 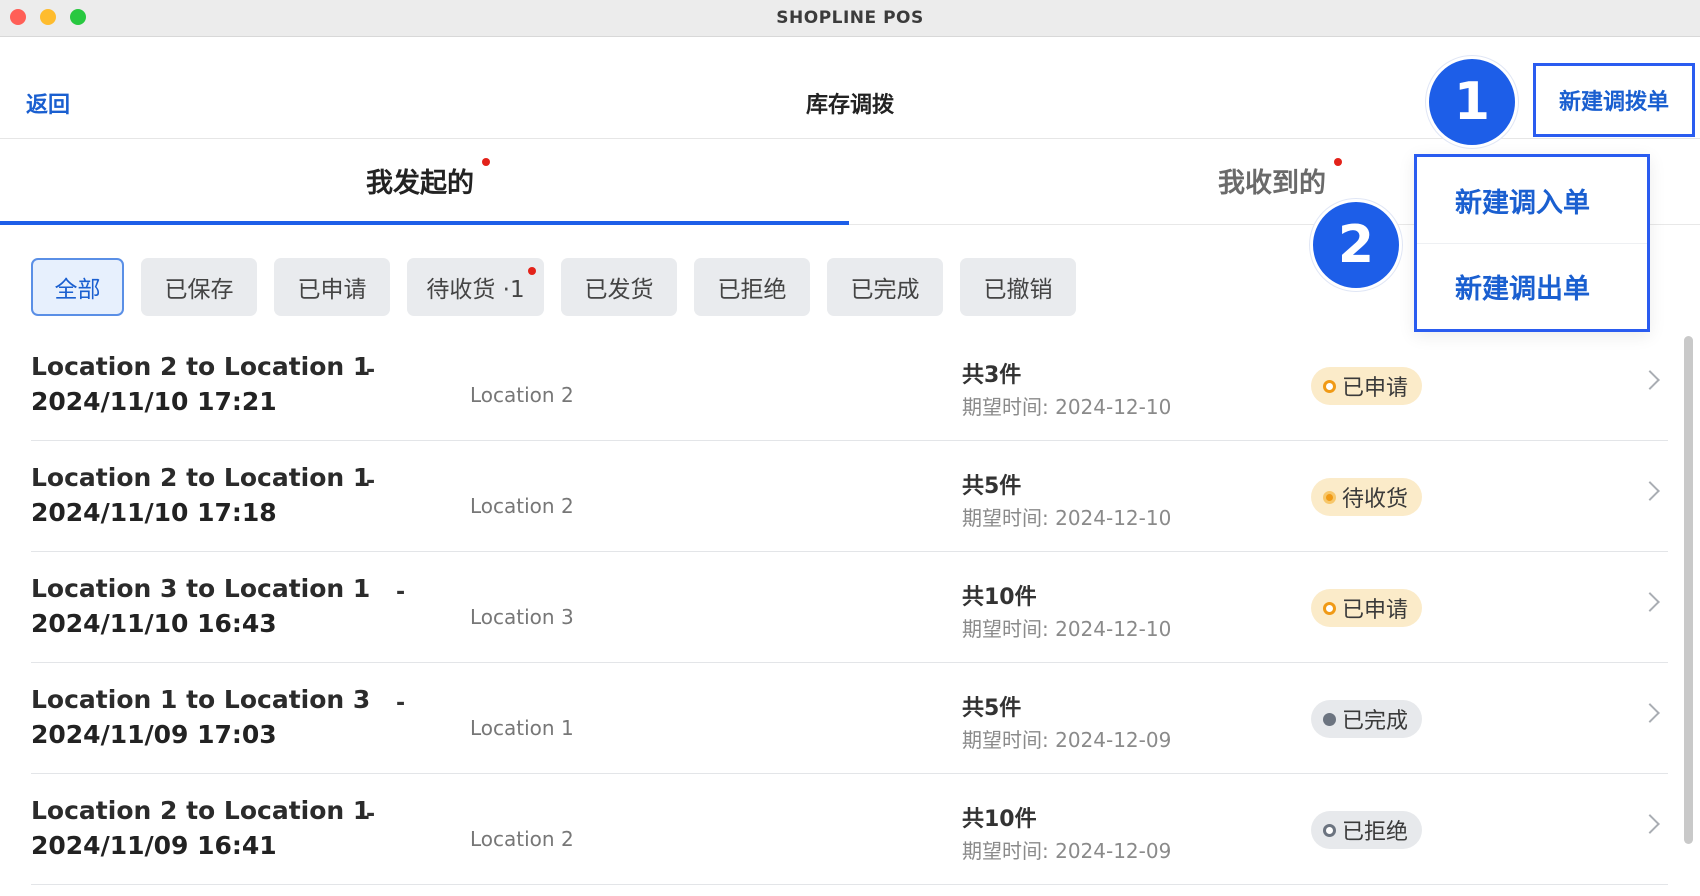 I want to click on tab-initiated-notification-dot, so click(x=486, y=162).